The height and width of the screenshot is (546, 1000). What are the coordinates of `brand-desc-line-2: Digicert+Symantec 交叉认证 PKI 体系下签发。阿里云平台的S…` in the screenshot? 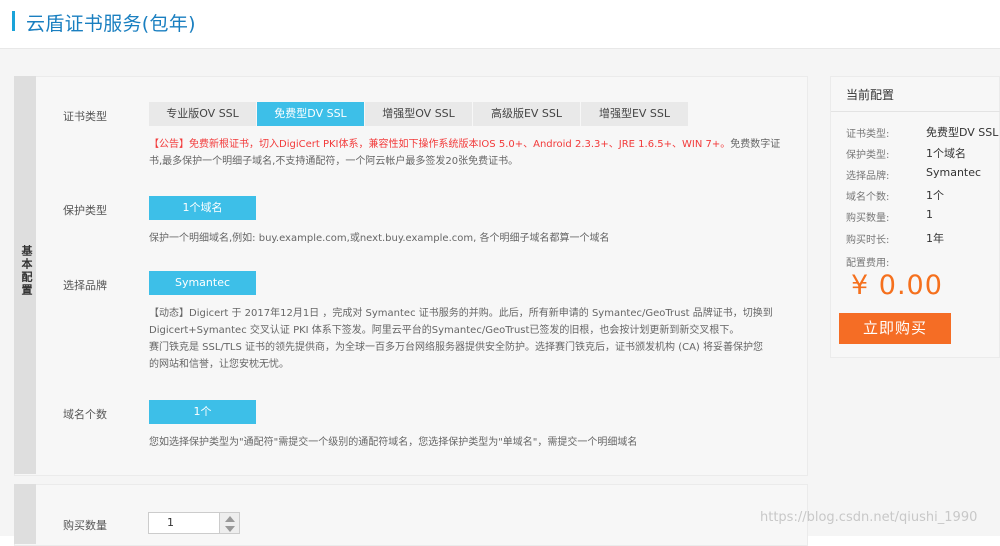 It's located at (444, 330).